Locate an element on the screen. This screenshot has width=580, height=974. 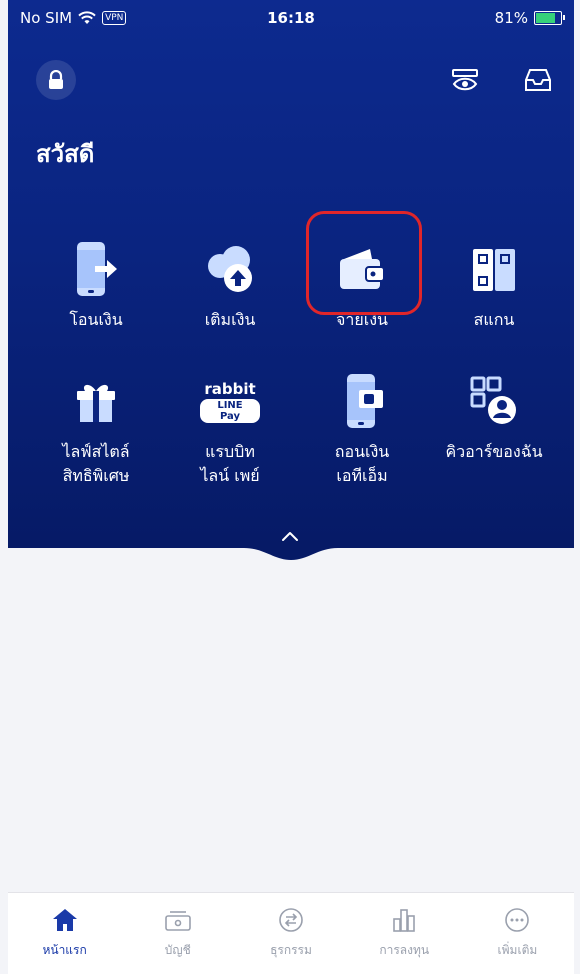
menu-atm-withdraw: ถอนเงิน เอทีเอ็ม is located at coordinates (362, 430).